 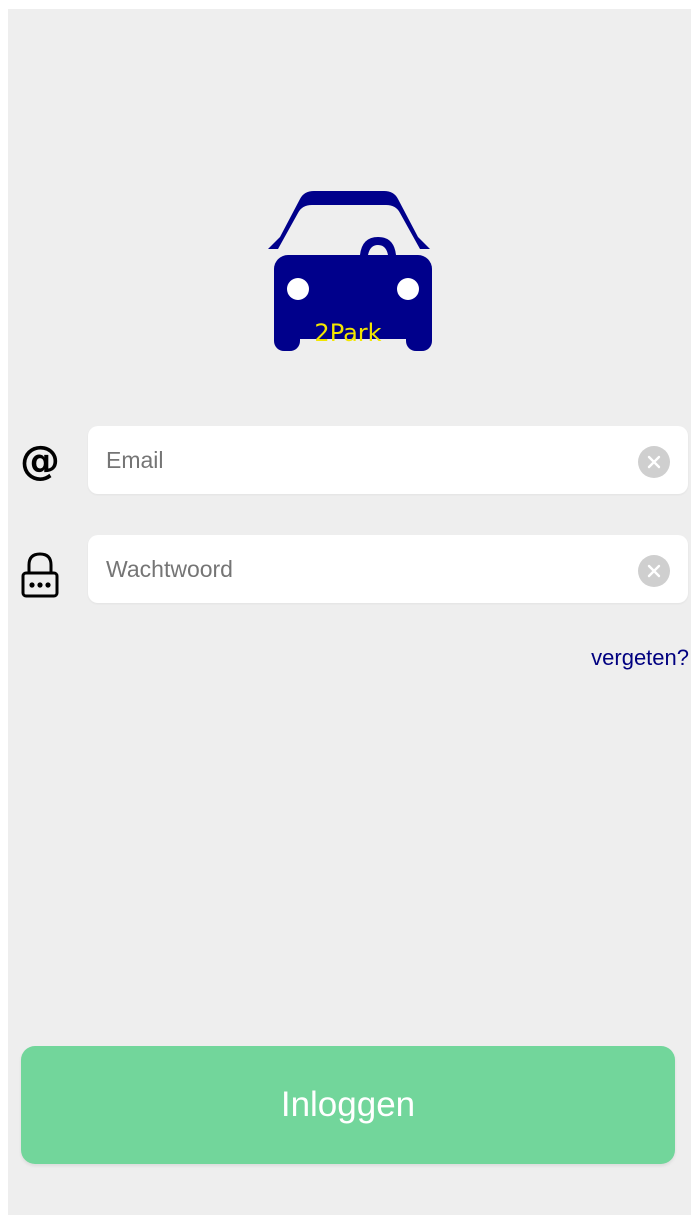 I want to click on password-field-container, so click(x=388, y=569).